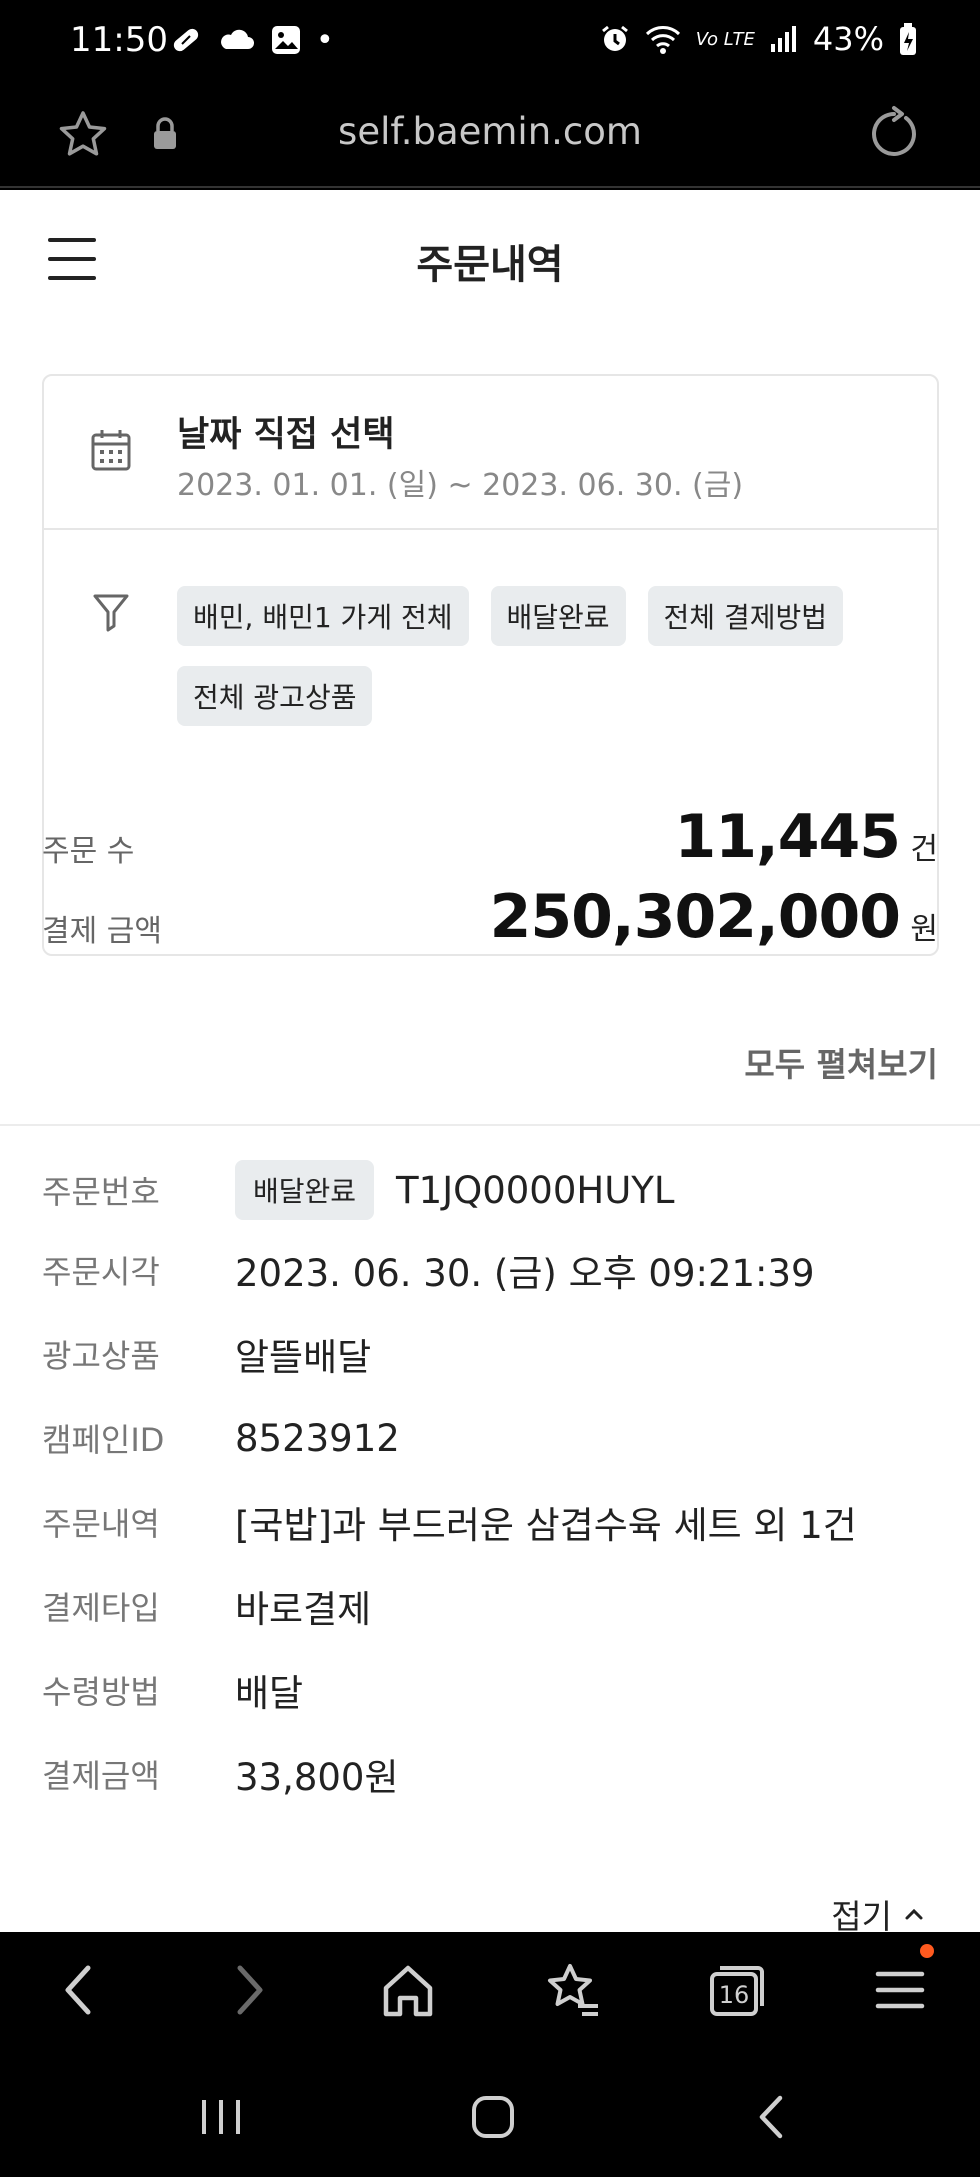 Image resolution: width=980 pixels, height=2177 pixels. I want to click on order-count-label: 주문 수, so click(88, 851).